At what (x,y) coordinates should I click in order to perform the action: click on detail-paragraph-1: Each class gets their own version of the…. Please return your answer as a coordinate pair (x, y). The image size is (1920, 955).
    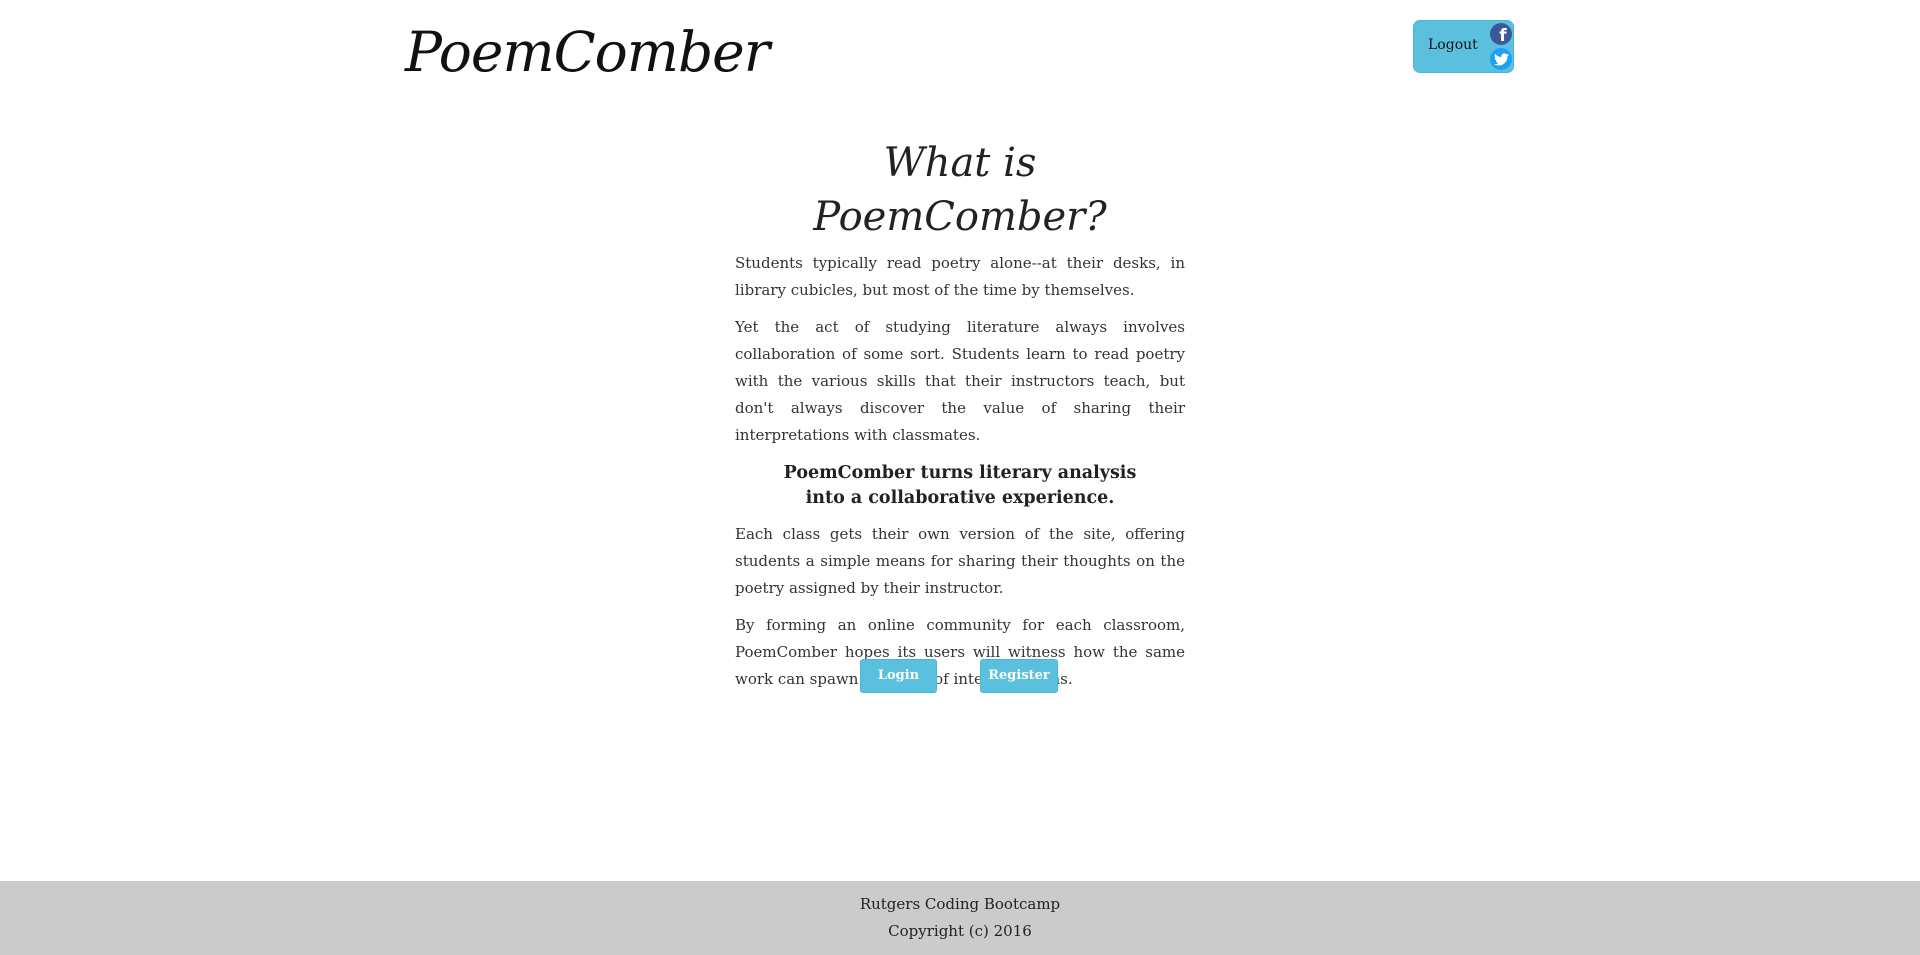
    Looking at the image, I should click on (960, 561).